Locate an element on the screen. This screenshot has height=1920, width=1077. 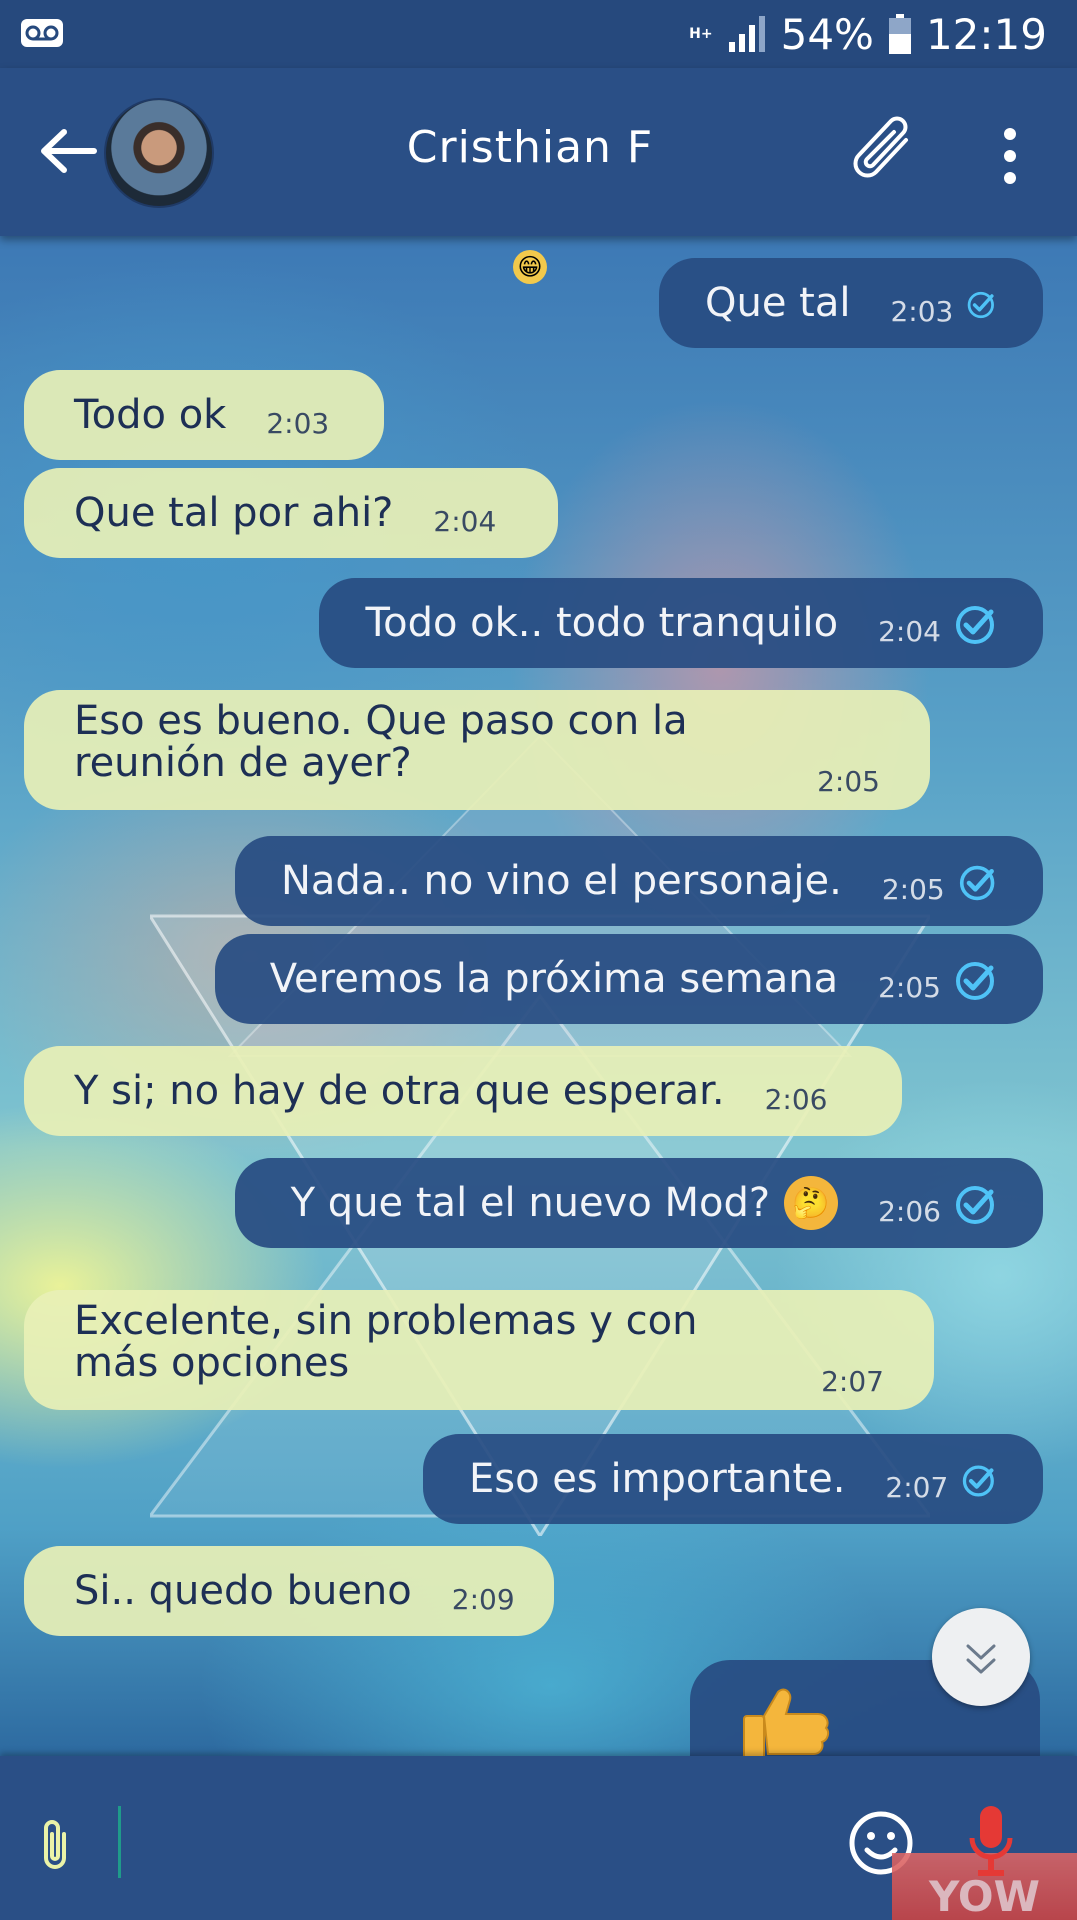
message-text: Si.. quedo bueno is located at coordinates (243, 1591).